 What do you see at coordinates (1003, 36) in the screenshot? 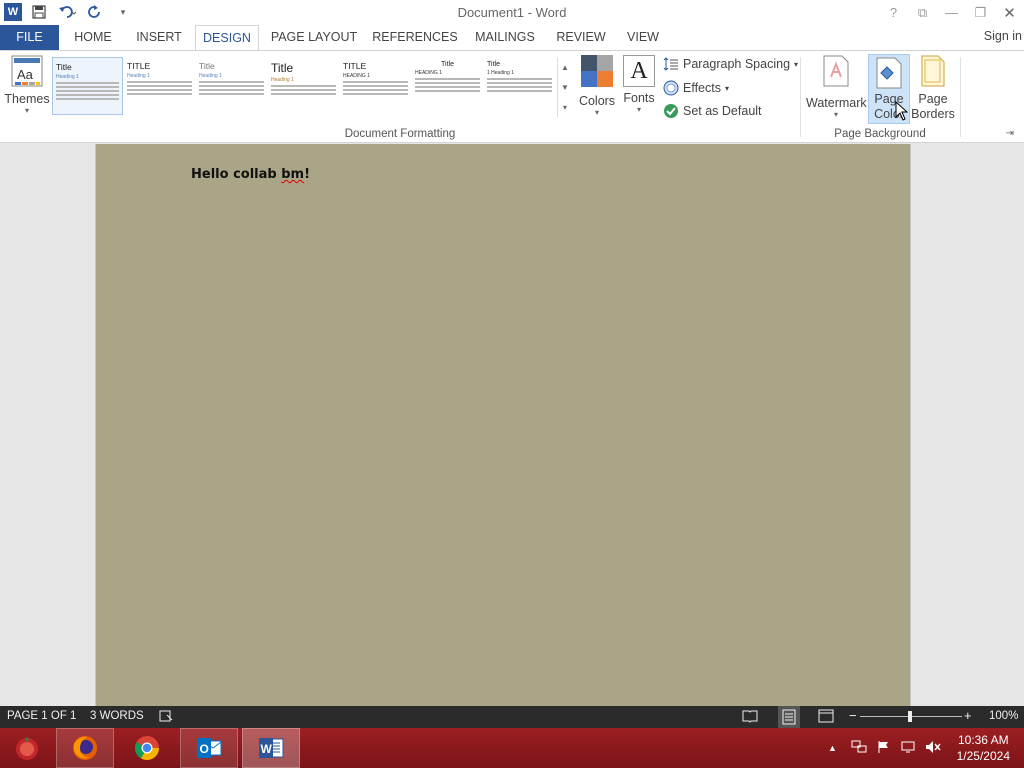
I see `sign-in-link: Sign in` at bounding box center [1003, 36].